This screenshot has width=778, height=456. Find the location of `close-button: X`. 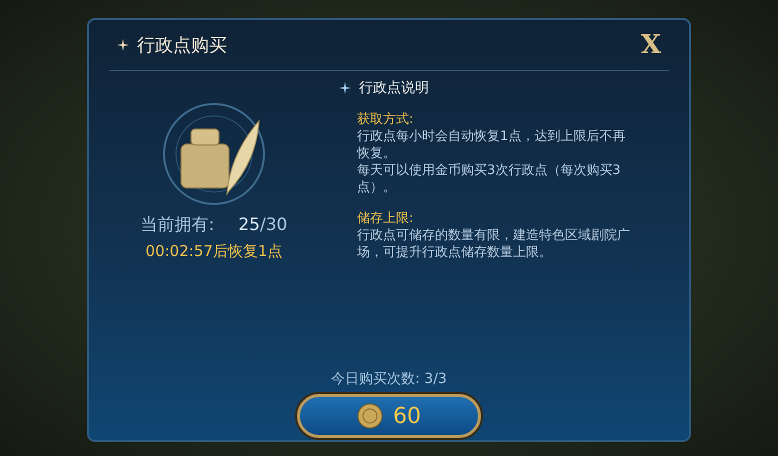

close-button: X is located at coordinates (650, 45).